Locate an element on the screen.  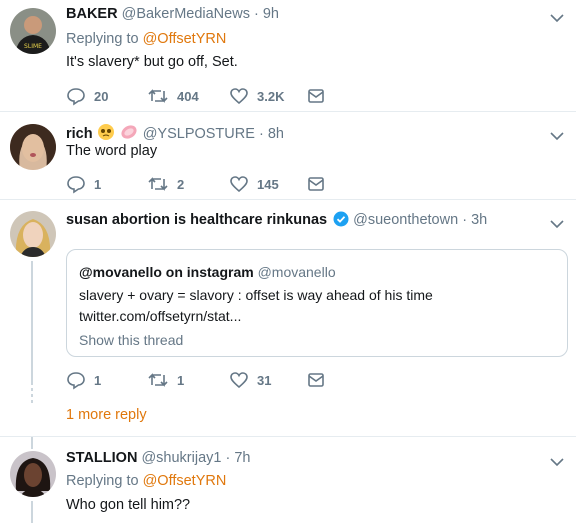
retweet-count: 1 is located at coordinates (181, 380).